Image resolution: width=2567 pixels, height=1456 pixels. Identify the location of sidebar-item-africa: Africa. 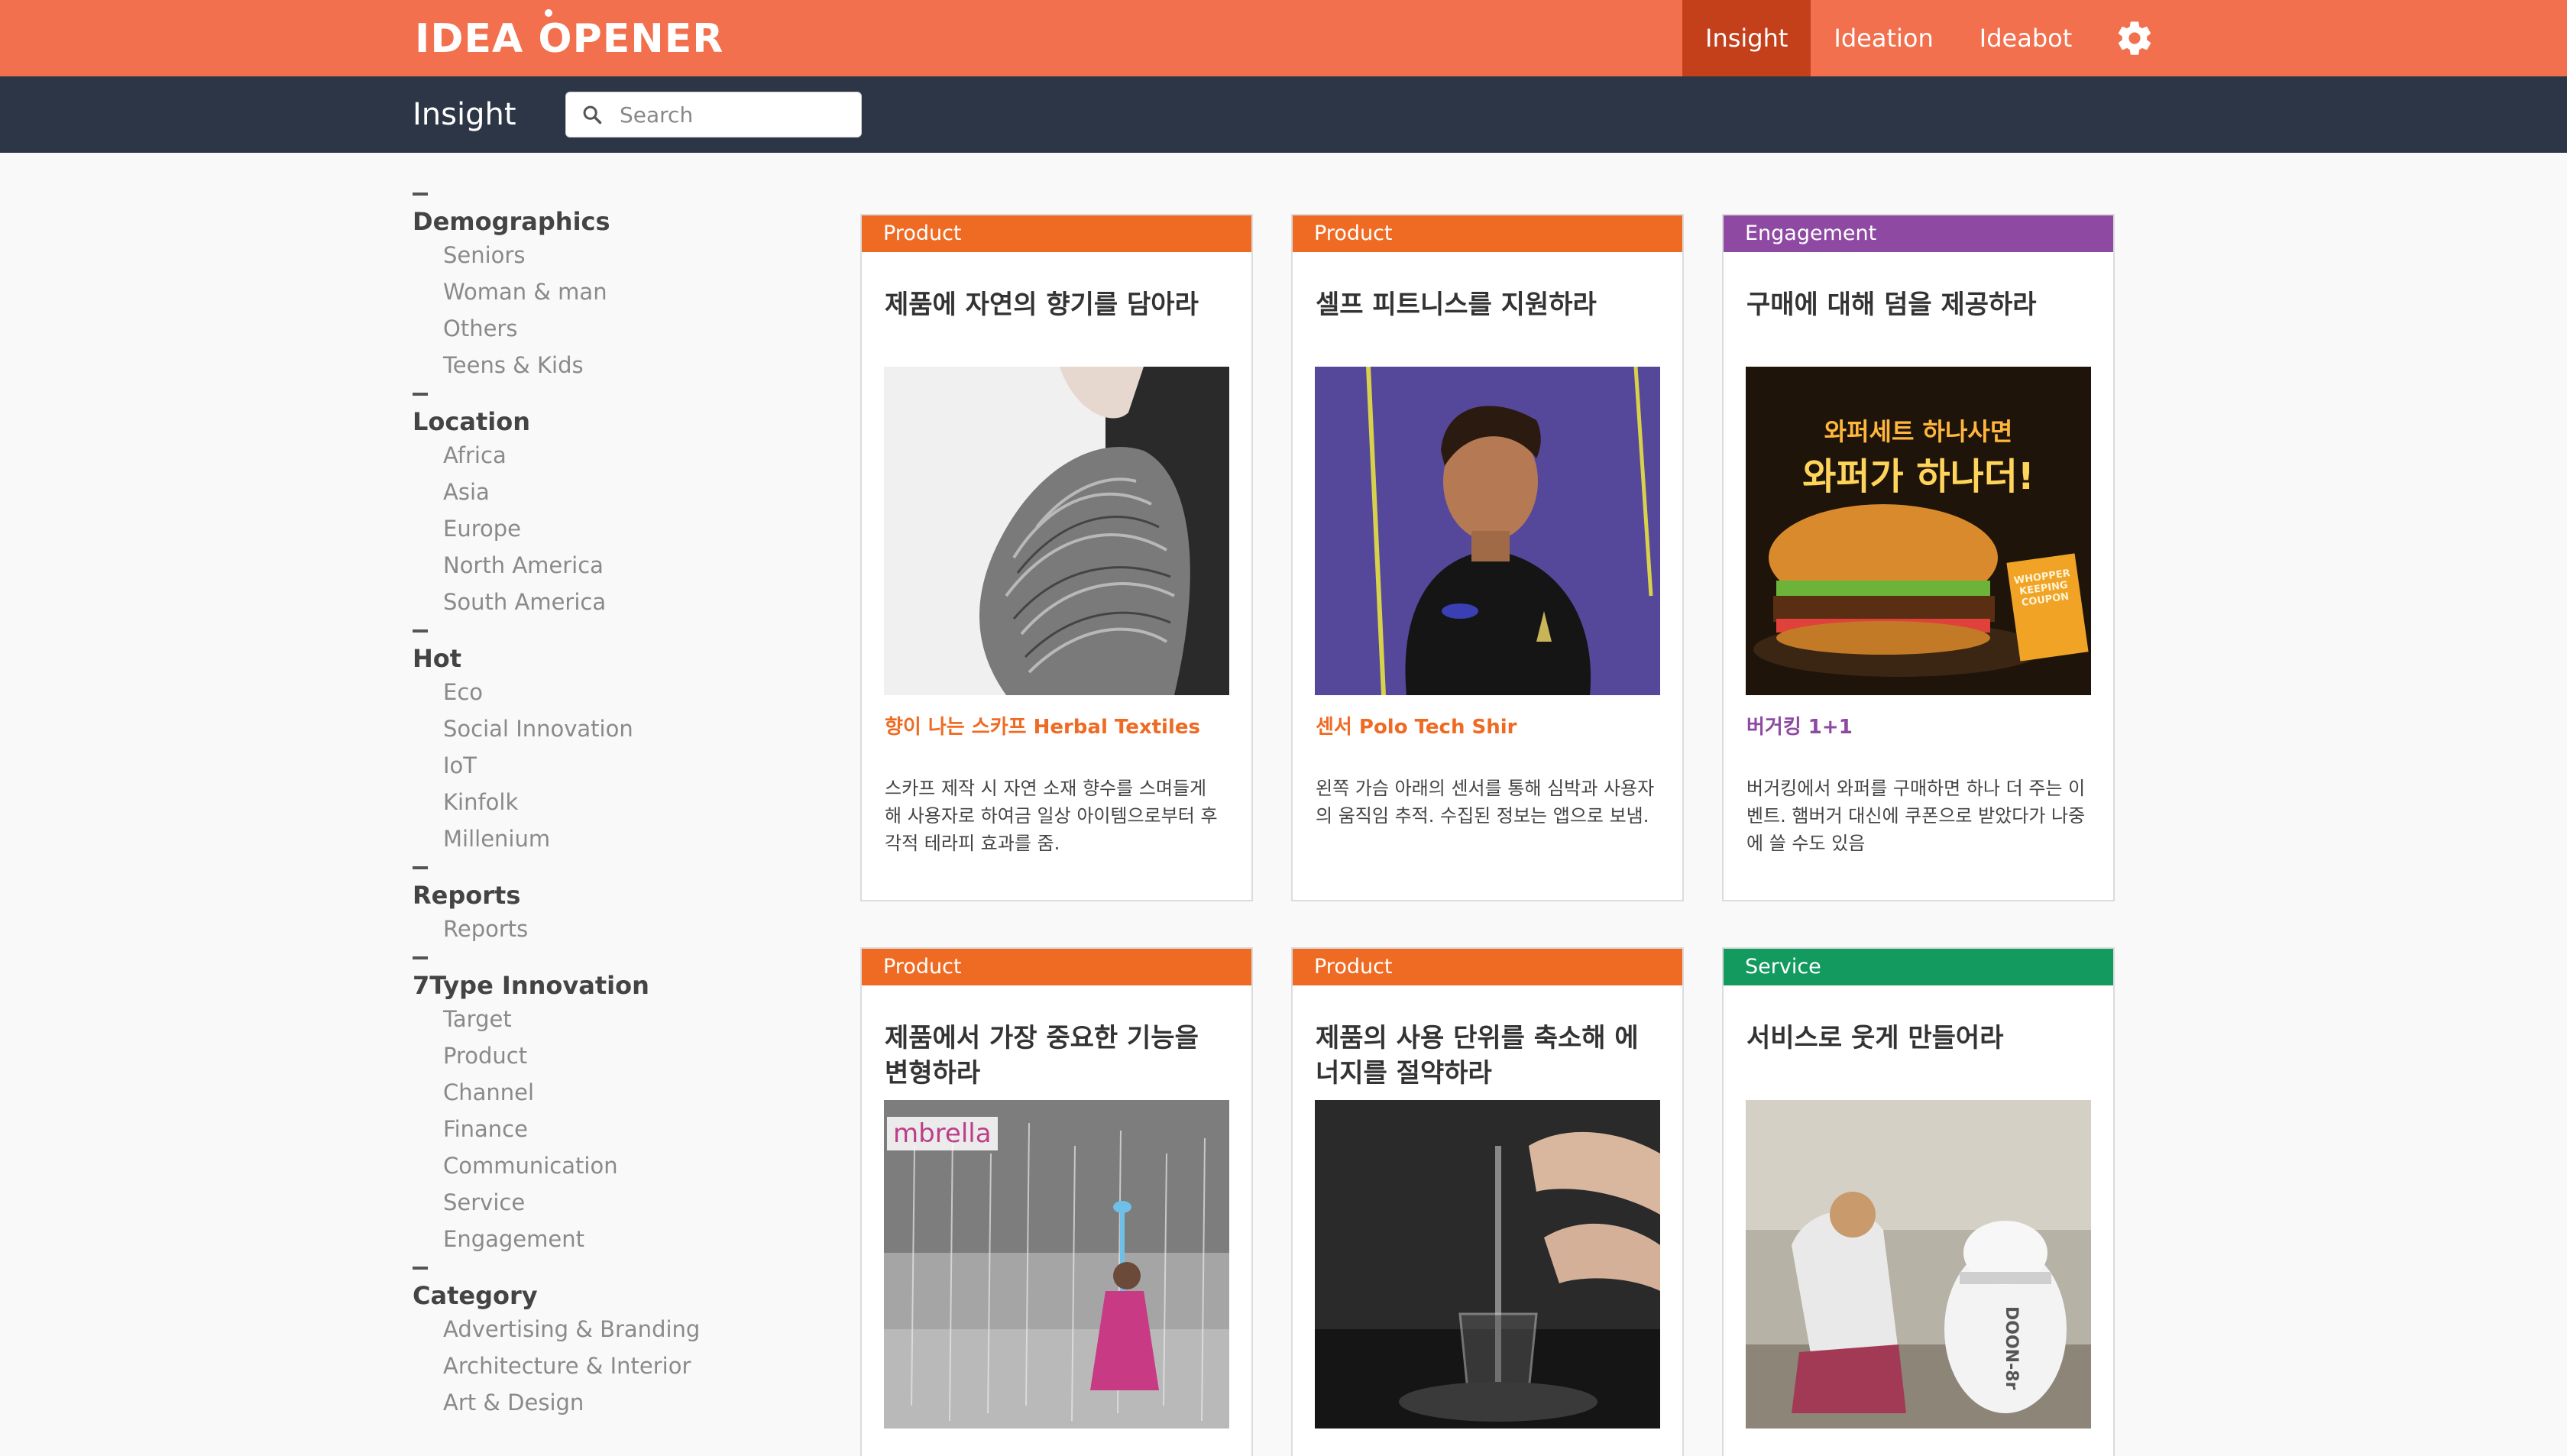
(581, 456).